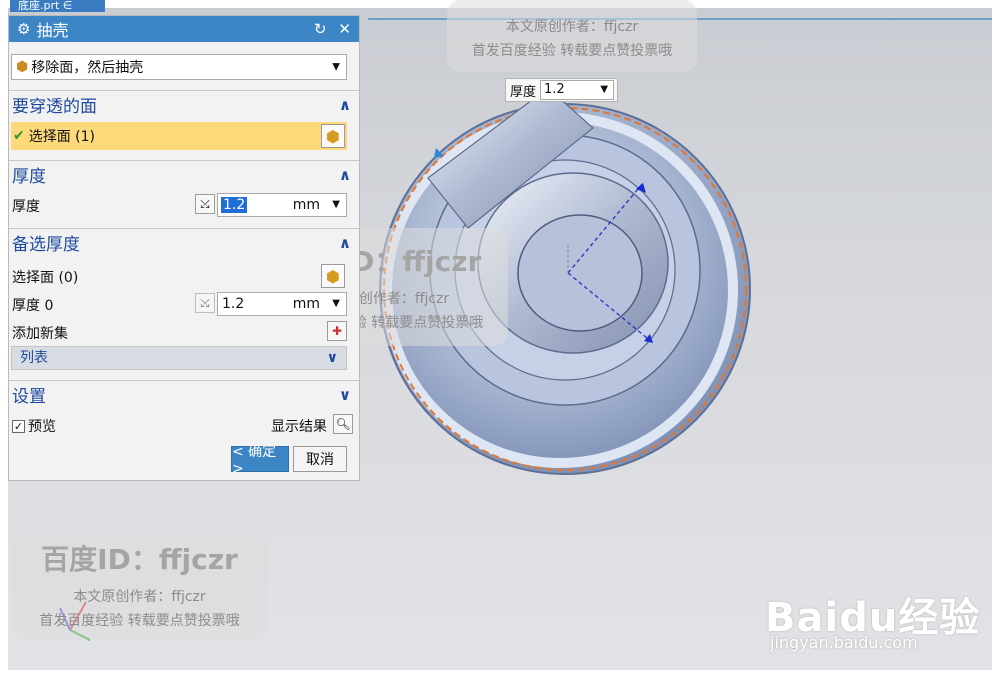 This screenshot has height=679, width=1000. Describe the element at coordinates (139, 559) in the screenshot. I see `watermark-id: 百度ID：ffjczr` at that location.